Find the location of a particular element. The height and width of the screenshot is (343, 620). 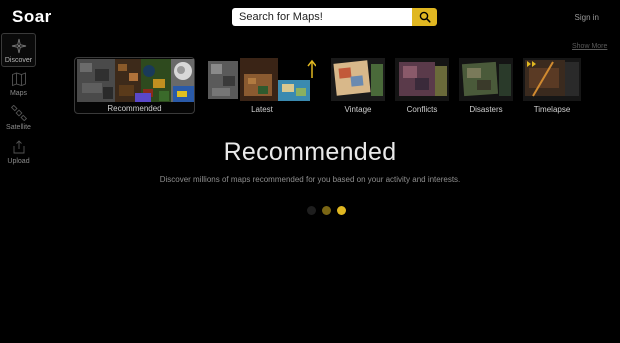

category-label: Vintage is located at coordinates (358, 109).